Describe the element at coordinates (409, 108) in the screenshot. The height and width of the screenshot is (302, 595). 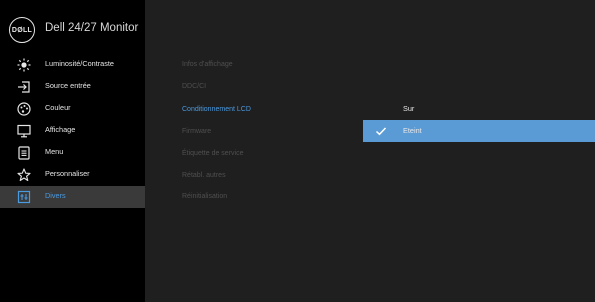
I see `option-label: Sur` at that location.